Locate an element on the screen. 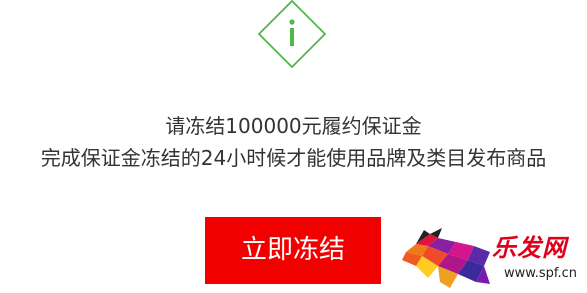  site-watermark: 乐发网 www.spf.cn is located at coordinates (490, 258).